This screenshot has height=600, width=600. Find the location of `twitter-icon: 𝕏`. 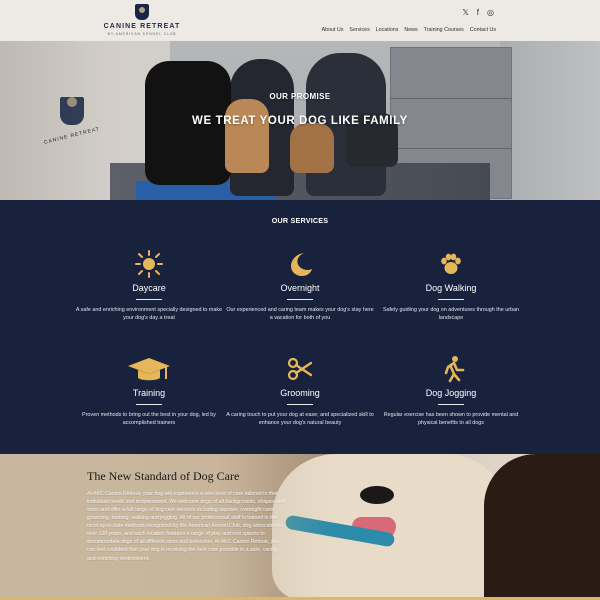

twitter-icon: 𝕏 is located at coordinates (465, 12).